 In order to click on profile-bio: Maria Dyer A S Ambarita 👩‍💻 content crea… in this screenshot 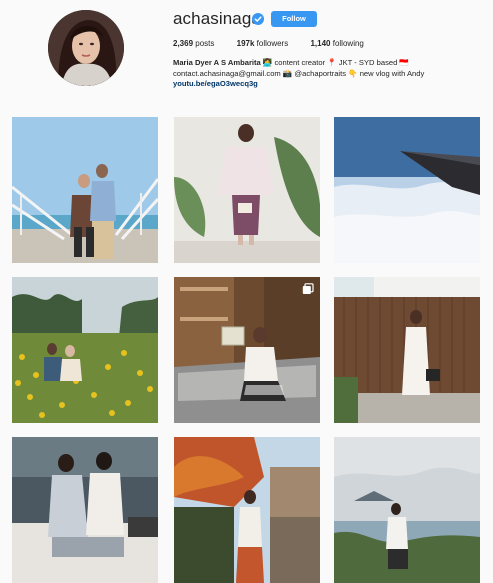, I will do `click(323, 74)`.